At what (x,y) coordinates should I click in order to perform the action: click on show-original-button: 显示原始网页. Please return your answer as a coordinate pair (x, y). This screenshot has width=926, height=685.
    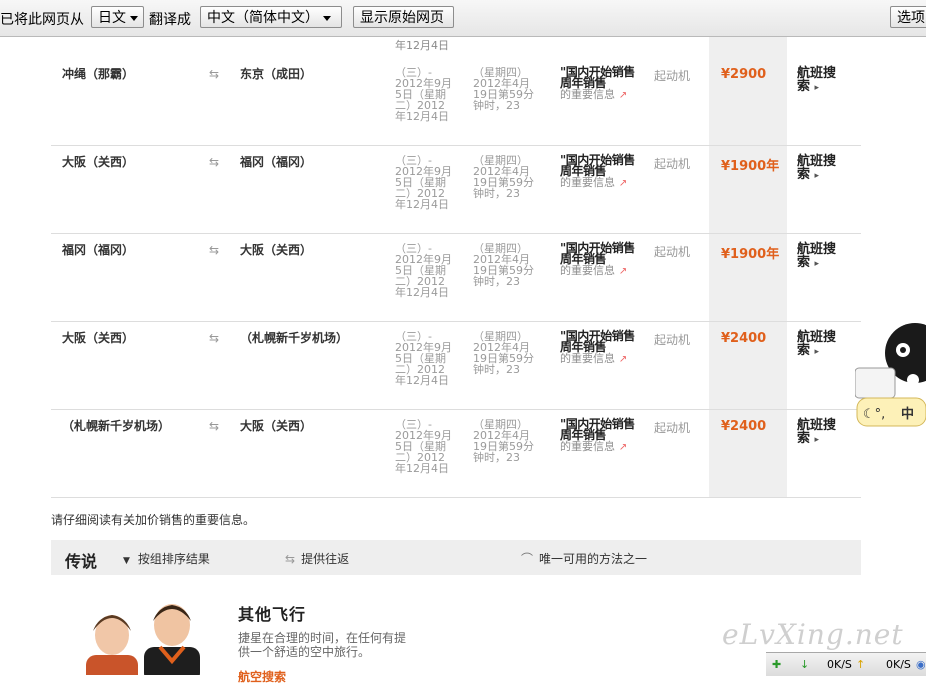
    Looking at the image, I should click on (403, 17).